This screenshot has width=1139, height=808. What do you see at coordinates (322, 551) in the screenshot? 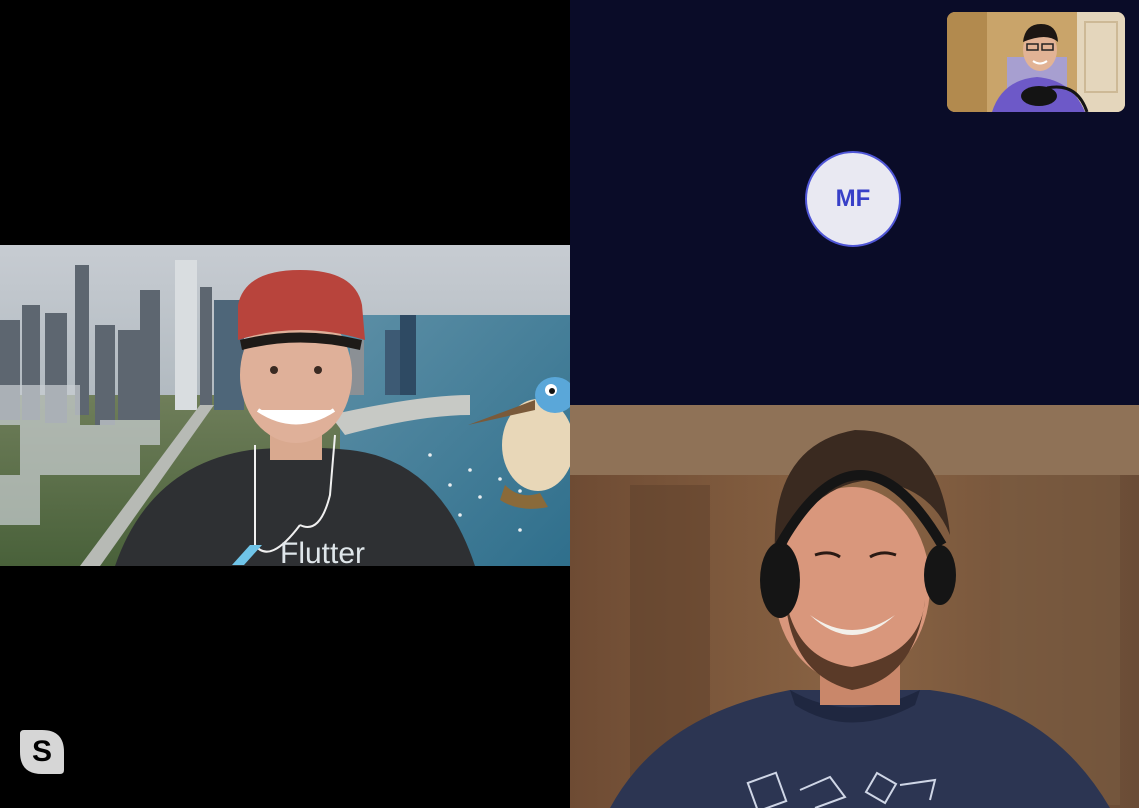
I see `shirt-logo-text: Flutter` at bounding box center [322, 551].